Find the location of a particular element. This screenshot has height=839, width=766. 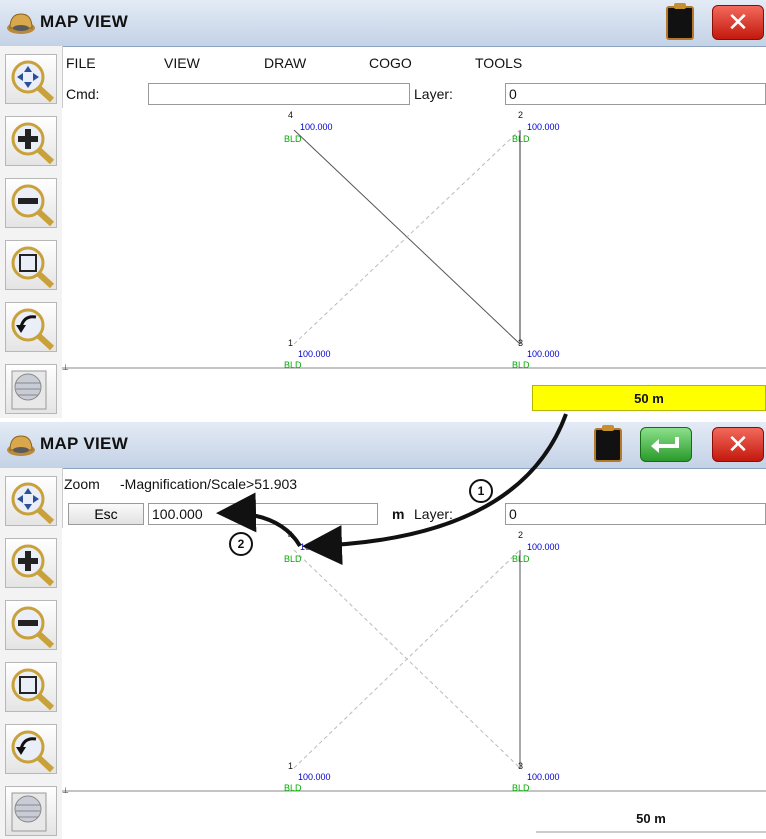

scale-bar-highlighted: 50 m is located at coordinates (649, 398).